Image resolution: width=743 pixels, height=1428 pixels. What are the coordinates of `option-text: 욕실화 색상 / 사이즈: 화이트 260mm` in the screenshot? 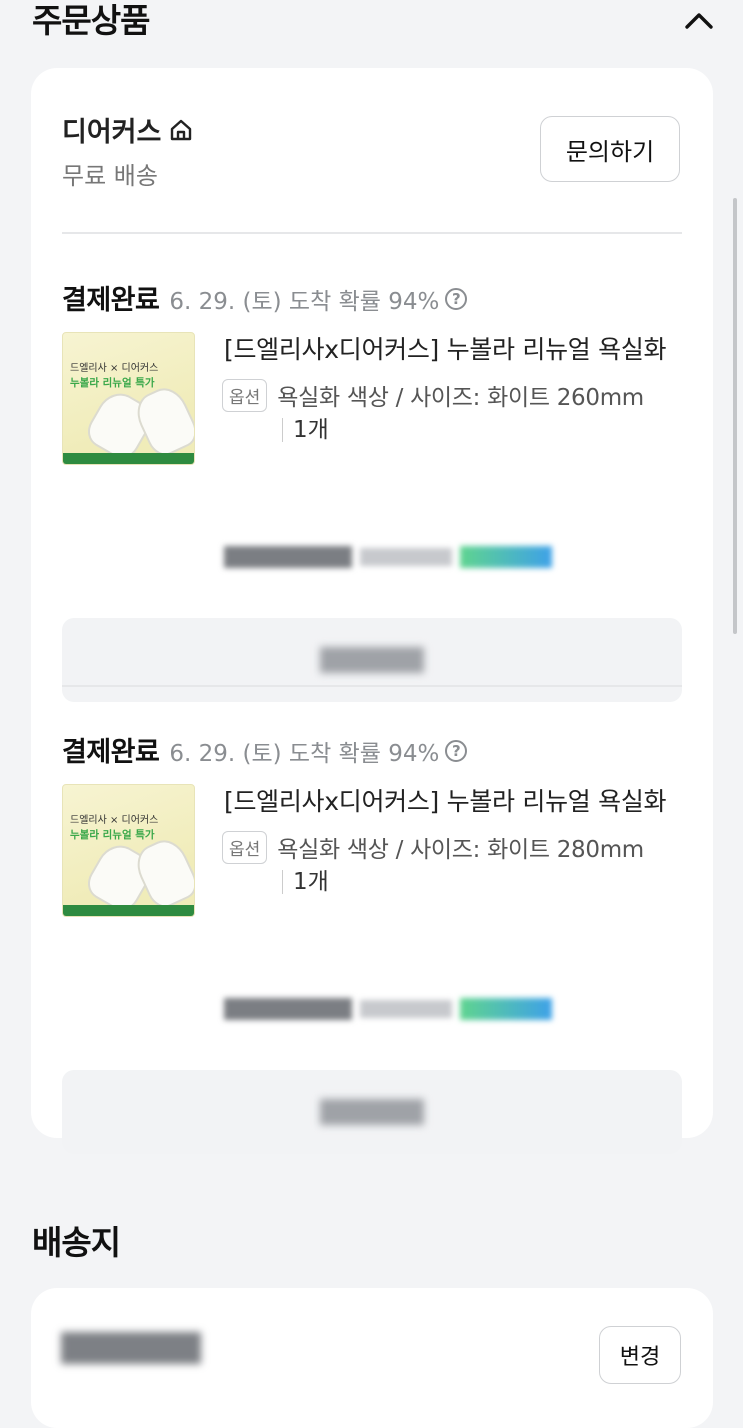 It's located at (460, 398).